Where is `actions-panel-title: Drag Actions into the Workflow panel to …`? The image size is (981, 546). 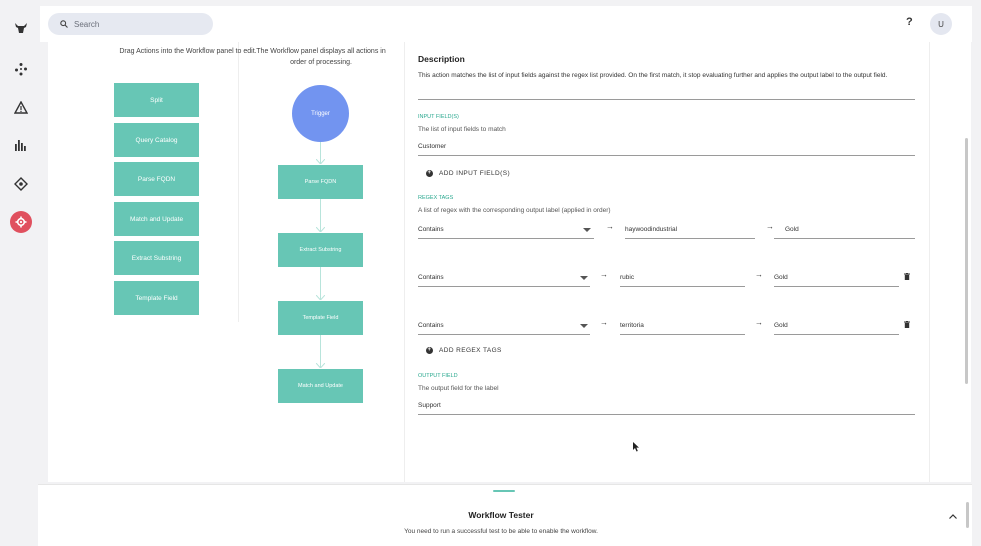
actions-panel-title: Drag Actions into the Workflow panel to … is located at coordinates (188, 51).